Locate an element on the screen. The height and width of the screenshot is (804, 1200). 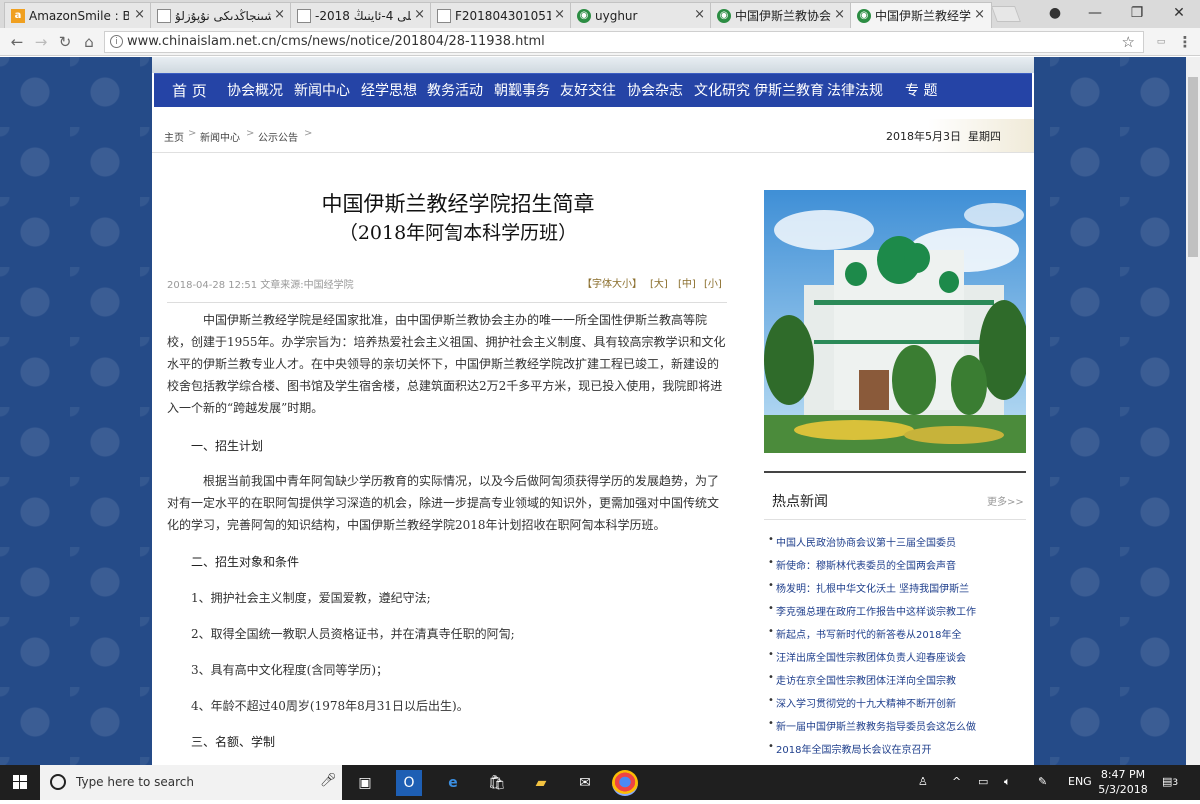
font-medium-link: [中] is located at coordinates (687, 282).